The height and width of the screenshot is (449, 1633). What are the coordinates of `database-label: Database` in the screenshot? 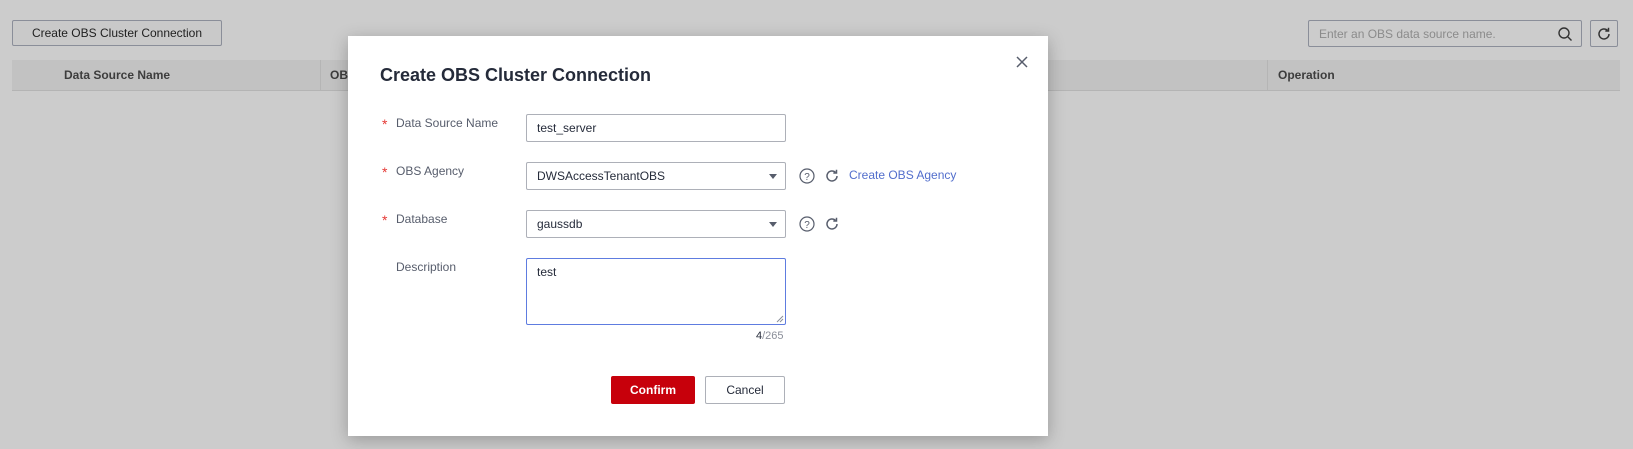 It's located at (422, 219).